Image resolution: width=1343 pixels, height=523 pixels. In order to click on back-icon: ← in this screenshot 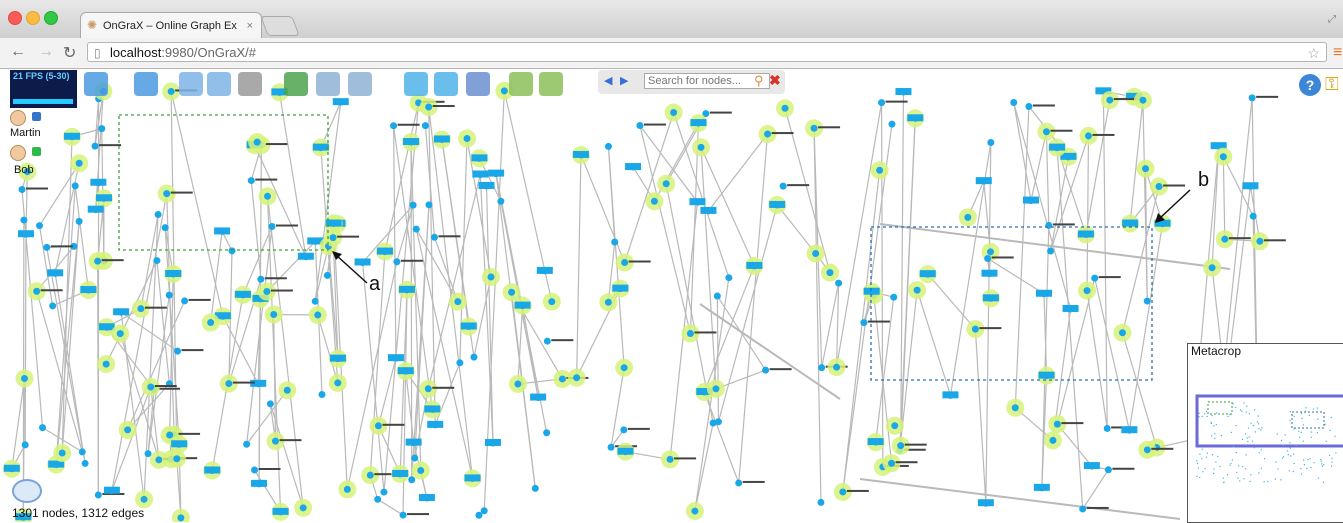, I will do `click(18, 52)`.